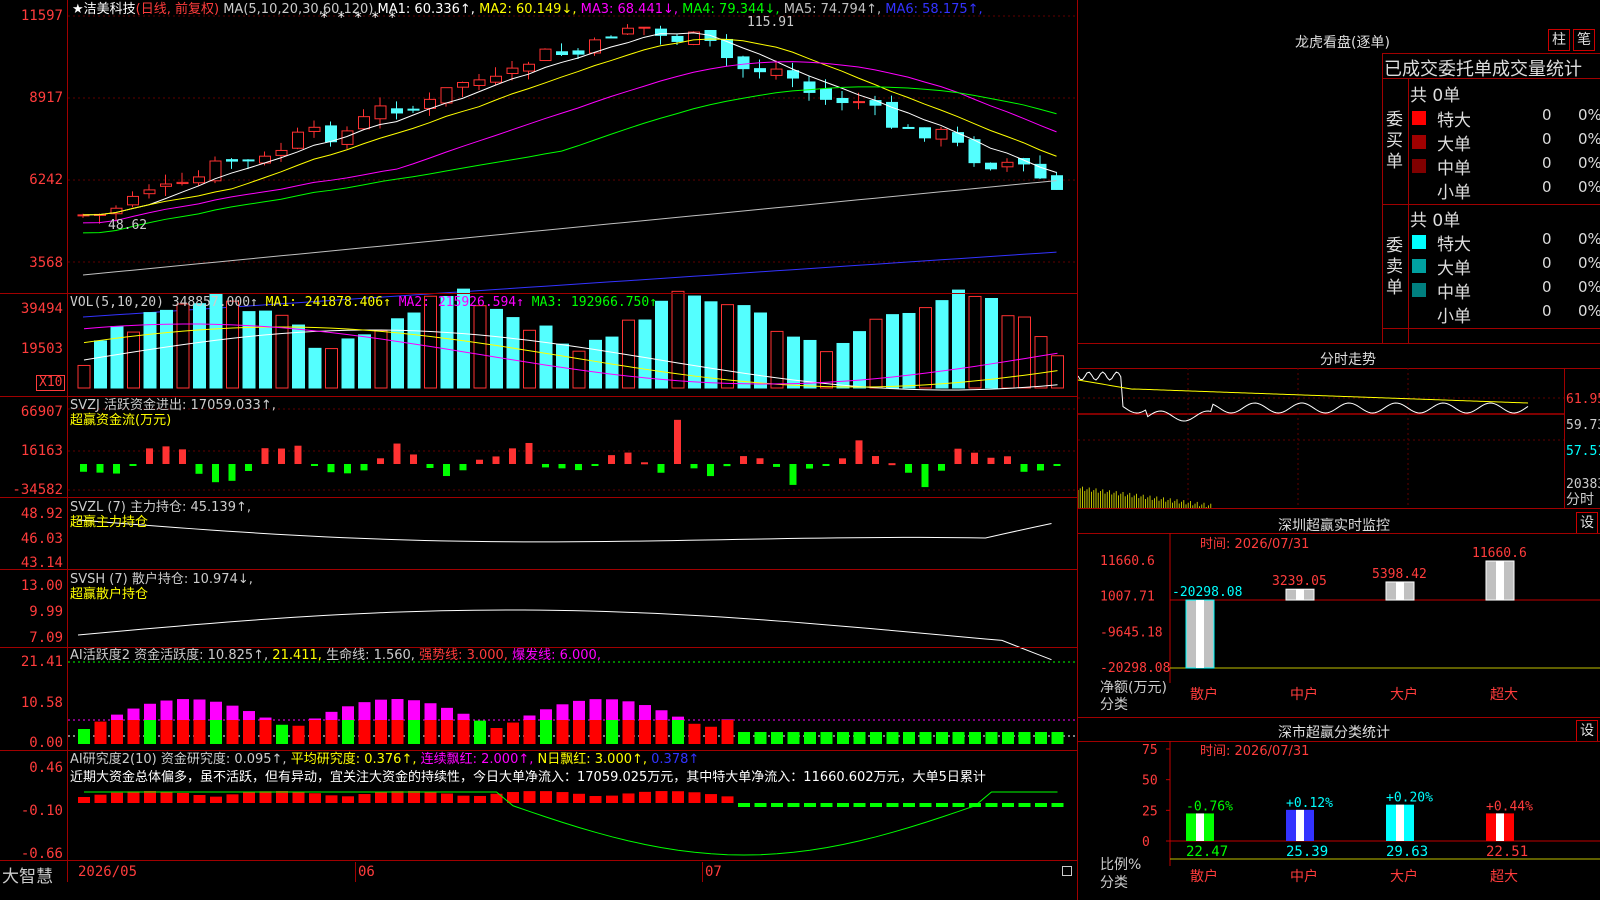 This screenshot has width=1600, height=900. What do you see at coordinates (1204, 694) in the screenshot?
I see `monitor-category-label: 散户` at bounding box center [1204, 694].